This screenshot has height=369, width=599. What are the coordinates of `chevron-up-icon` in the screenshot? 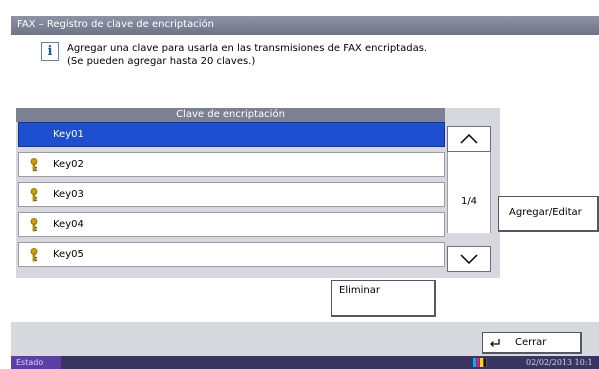 It's located at (469, 138).